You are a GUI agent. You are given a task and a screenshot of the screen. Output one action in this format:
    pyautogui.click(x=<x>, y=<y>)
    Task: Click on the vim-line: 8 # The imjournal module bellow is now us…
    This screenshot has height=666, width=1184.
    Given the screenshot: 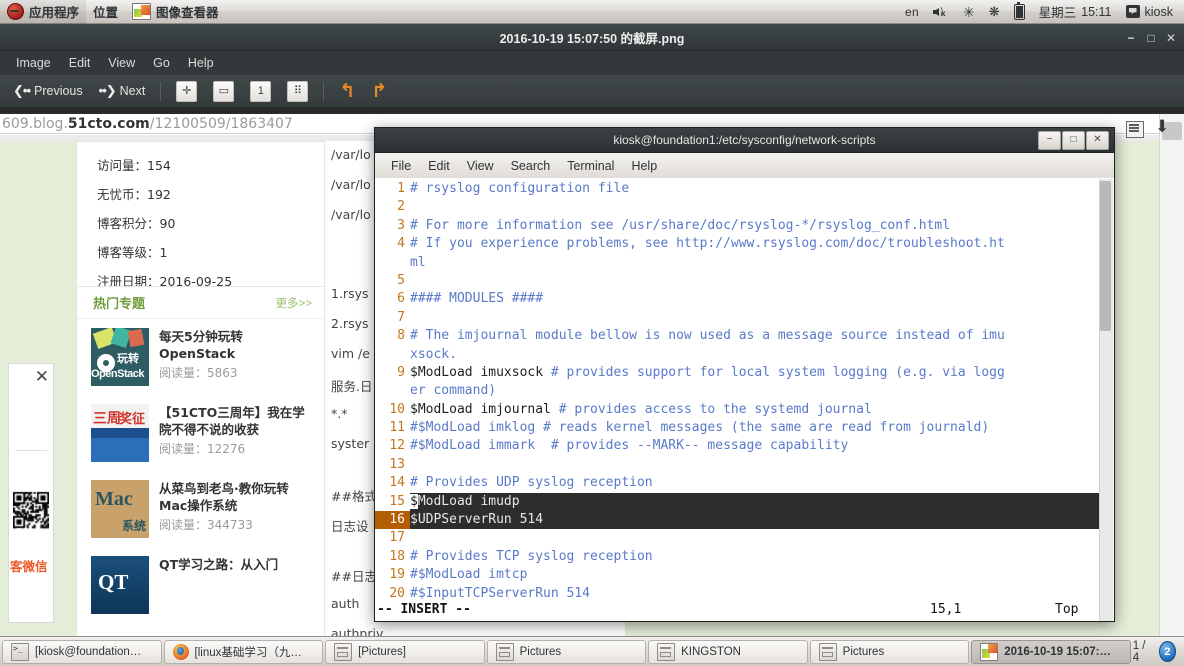 What is the action you would take?
    pyautogui.click(x=738, y=336)
    